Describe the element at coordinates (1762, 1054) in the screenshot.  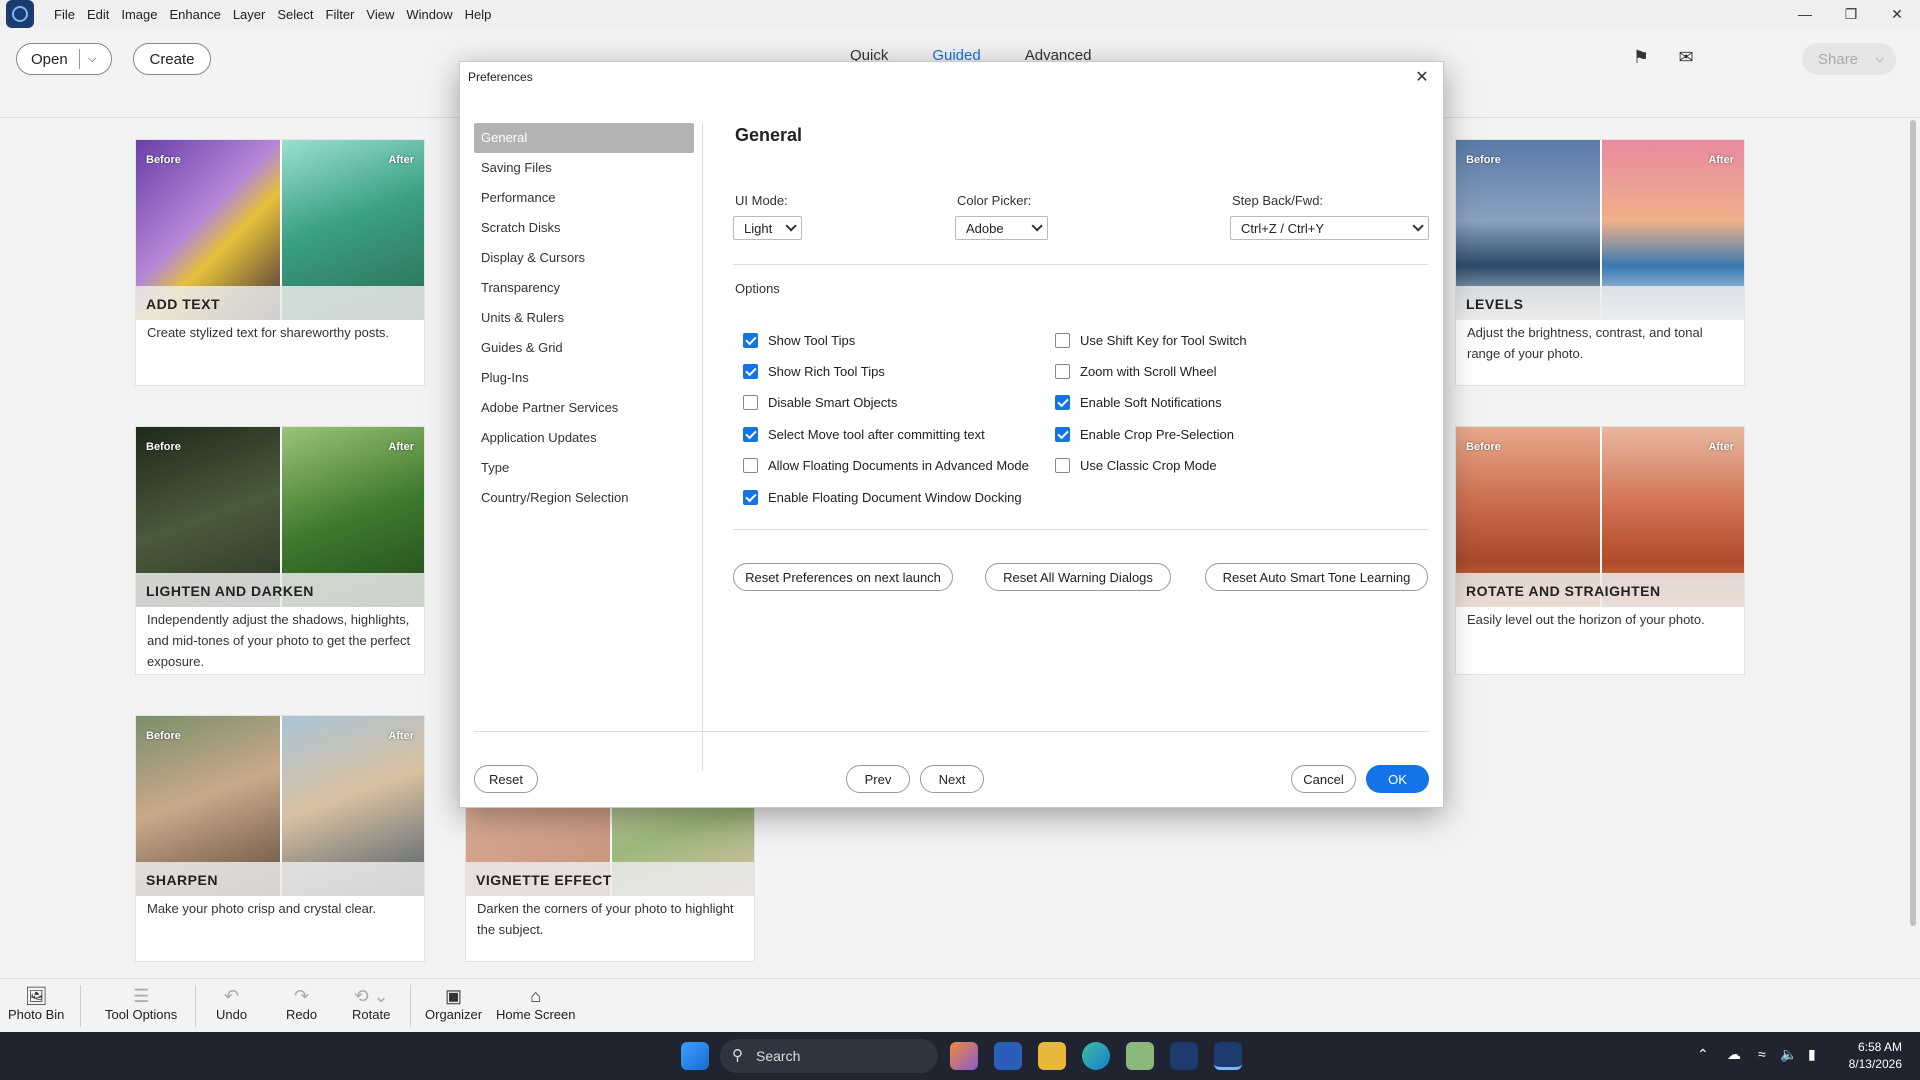
I see `wifi-icon: ≈` at that location.